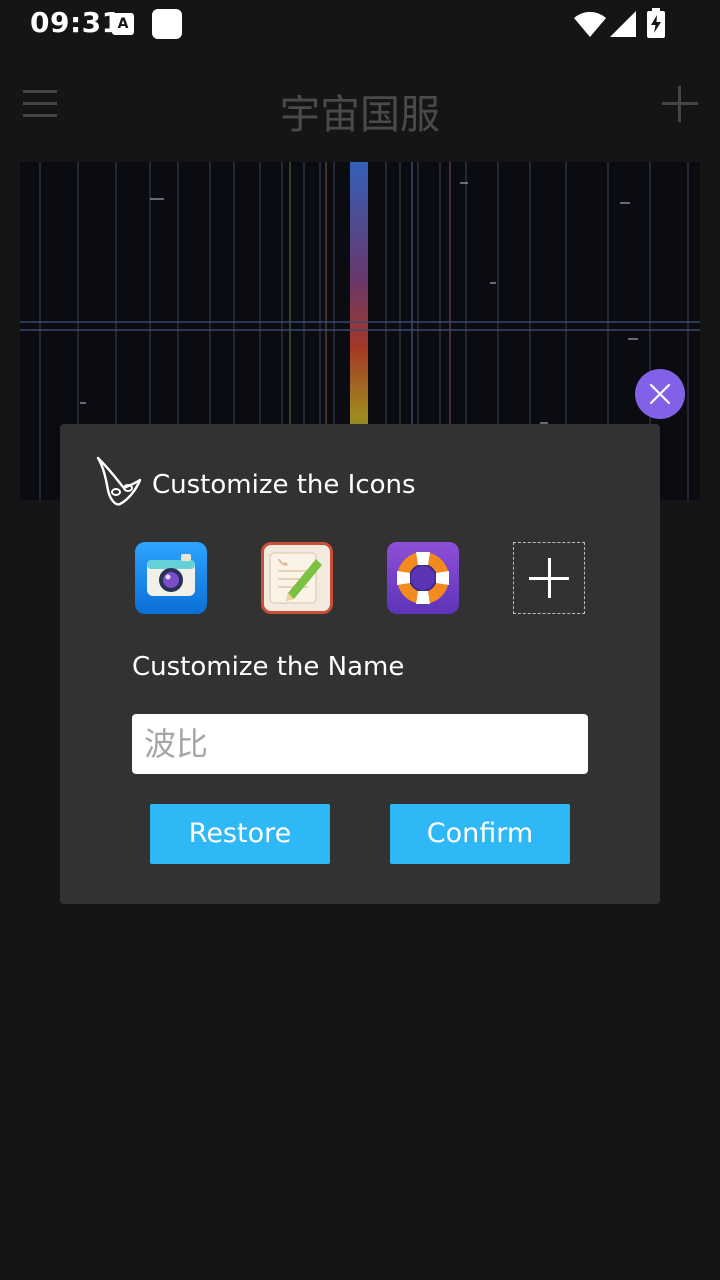  I want to click on close-icon, so click(660, 394).